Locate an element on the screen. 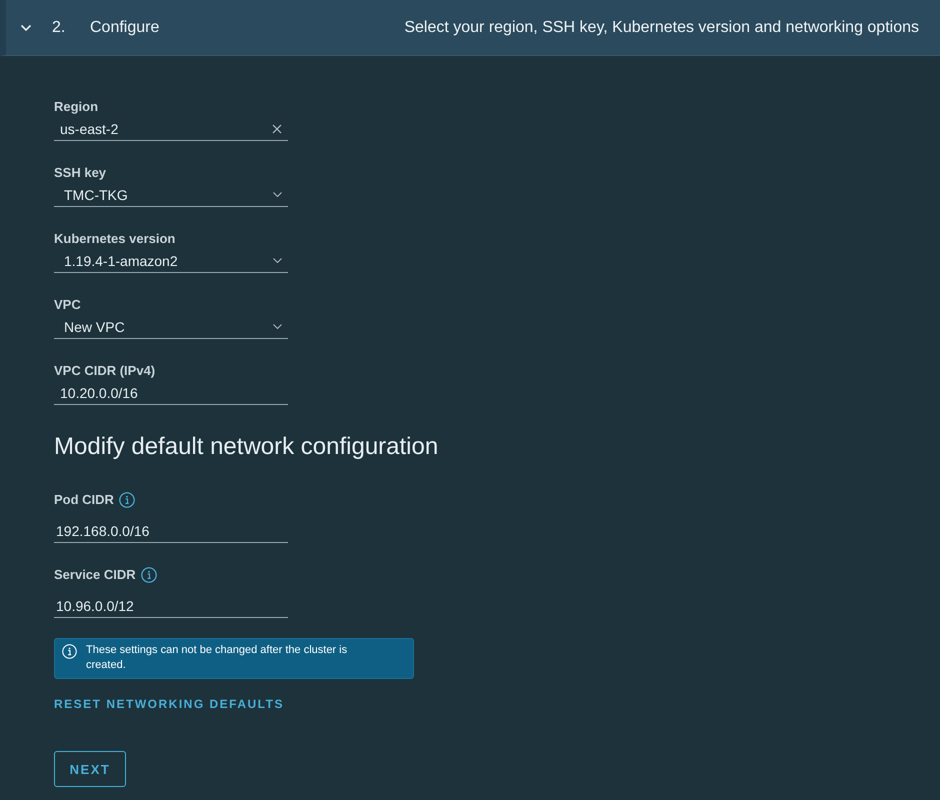  reset-link: RESET NETWORKING DEFAULTS is located at coordinates (169, 704).